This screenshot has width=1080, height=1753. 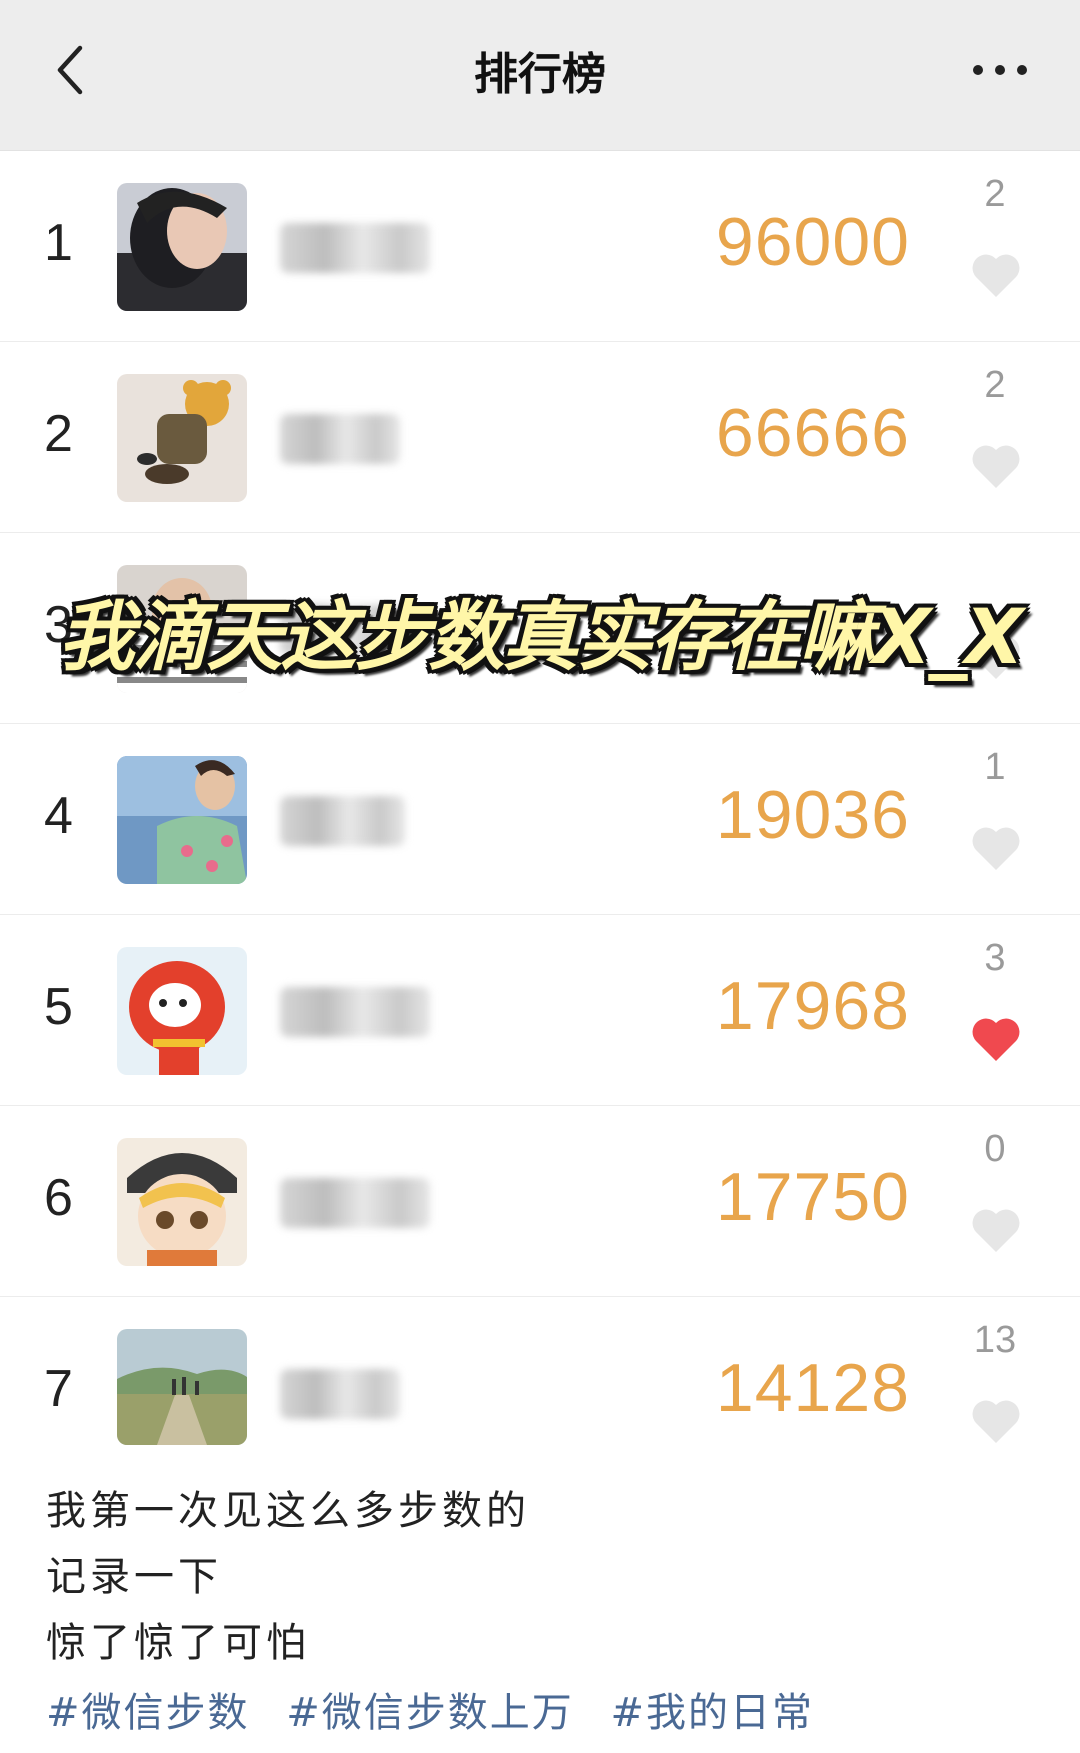 What do you see at coordinates (58, 243) in the screenshot?
I see `rank-number: 1` at bounding box center [58, 243].